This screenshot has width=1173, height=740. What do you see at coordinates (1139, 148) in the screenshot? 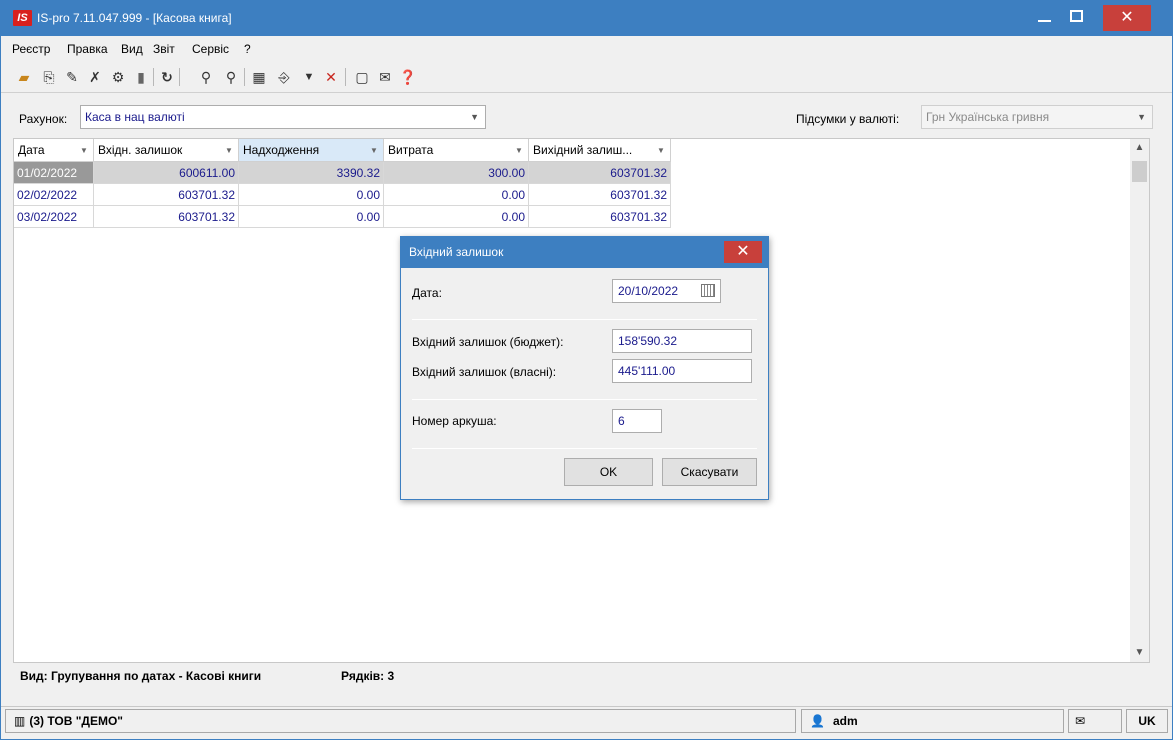
I see `scroll-up-icon: ▲` at bounding box center [1139, 148].